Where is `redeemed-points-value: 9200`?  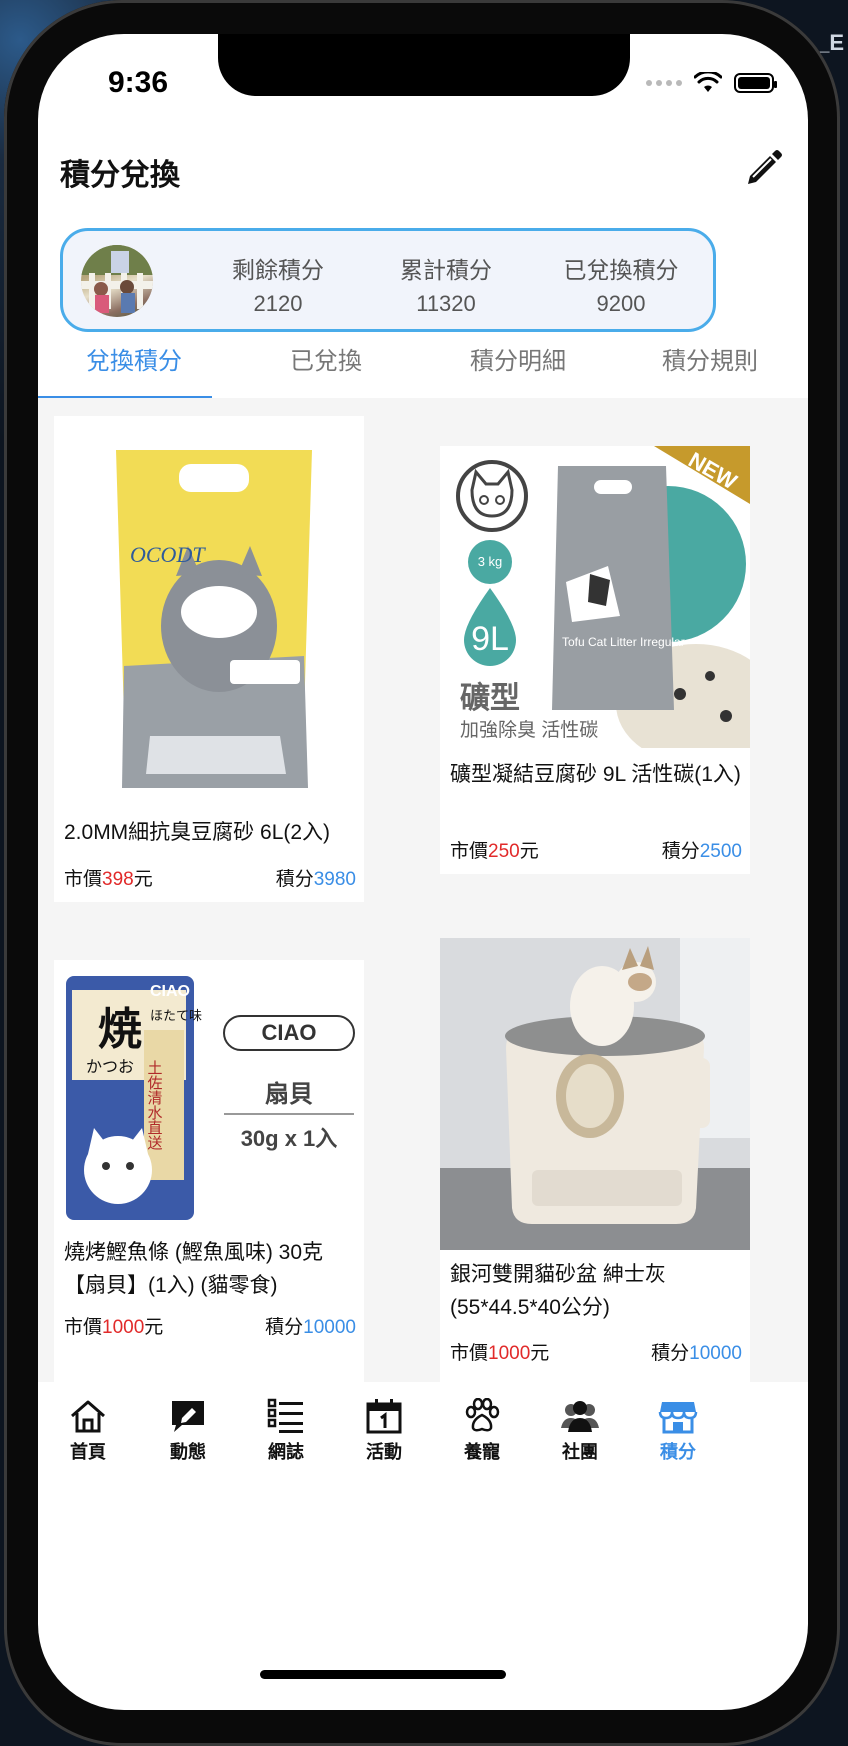
redeemed-points-value: 9200 is located at coordinates (621, 303).